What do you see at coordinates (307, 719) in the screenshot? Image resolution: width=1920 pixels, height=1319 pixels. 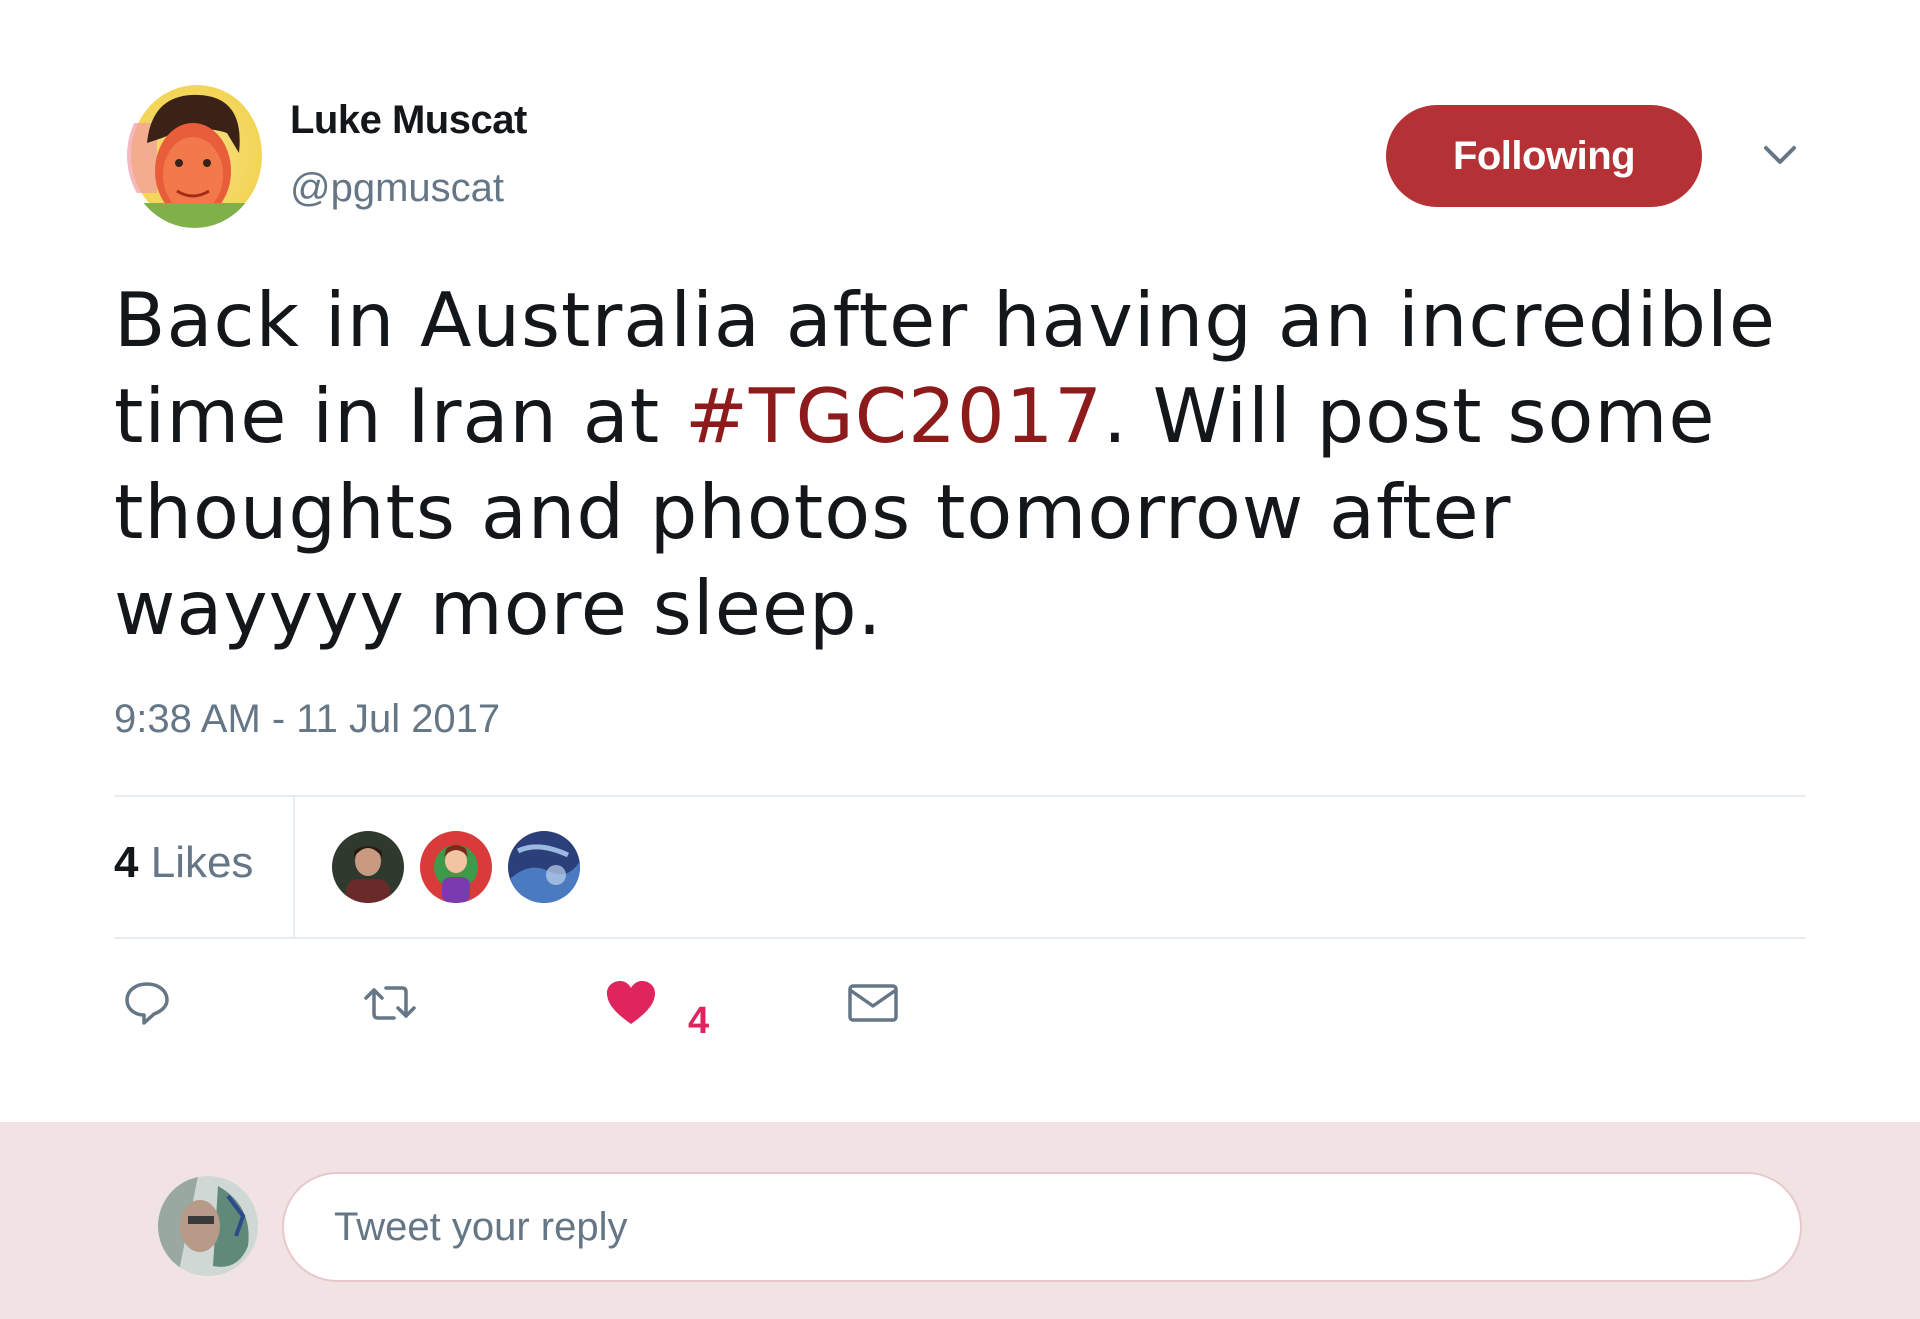 I see `tweet-timestamp: 9:38 AM - 11 Jul 2017` at bounding box center [307, 719].